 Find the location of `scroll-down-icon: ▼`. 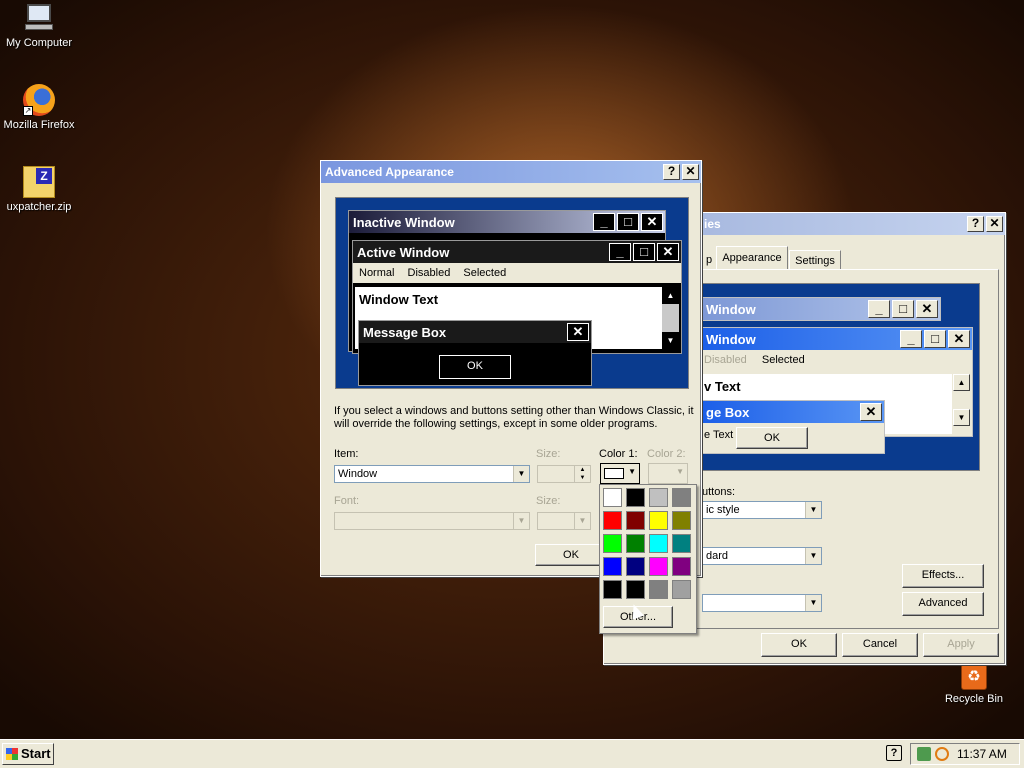

scroll-down-icon: ▼ is located at coordinates (961, 417).